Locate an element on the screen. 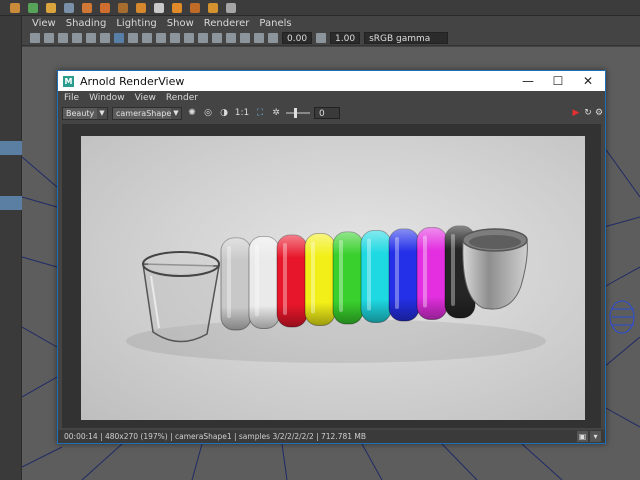 The image size is (640, 480). renderview-menu-bar: File Window View Render is located at coordinates (331, 98).